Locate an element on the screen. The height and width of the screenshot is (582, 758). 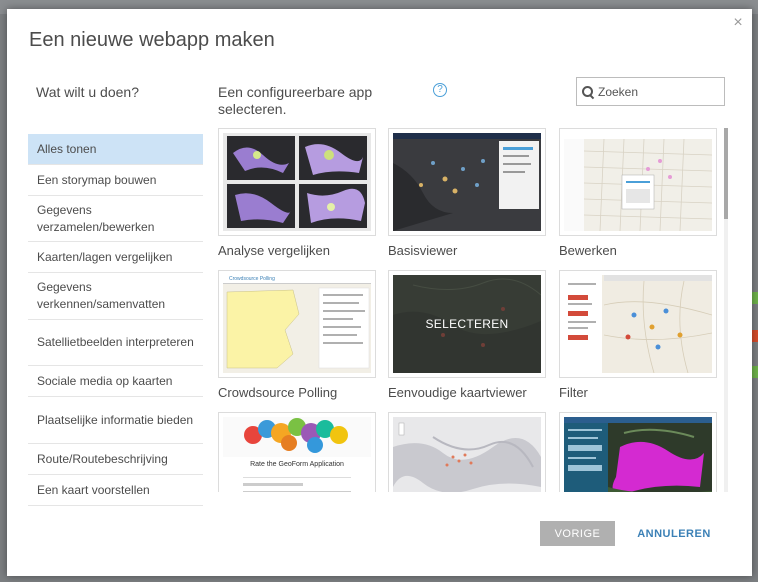
category-item-imagery: Satellietbeelden interpreteren is located at coordinates (115, 343).